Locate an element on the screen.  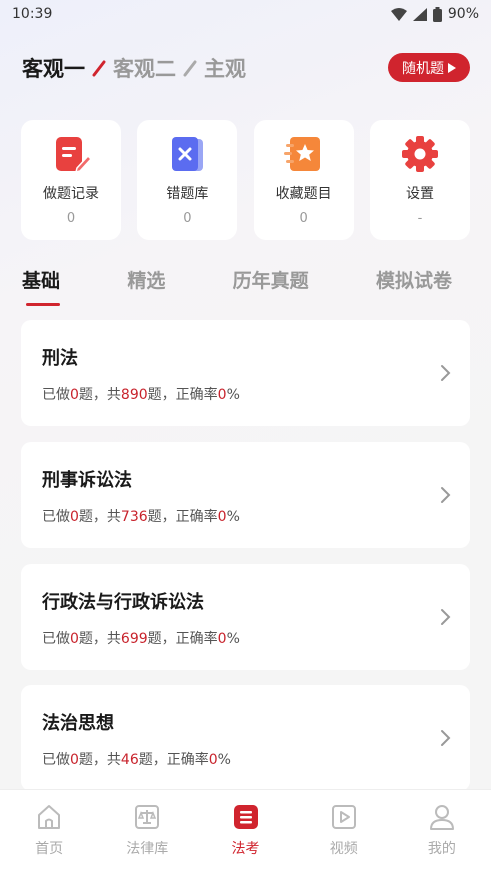
wifi-icon is located at coordinates (398, 14).